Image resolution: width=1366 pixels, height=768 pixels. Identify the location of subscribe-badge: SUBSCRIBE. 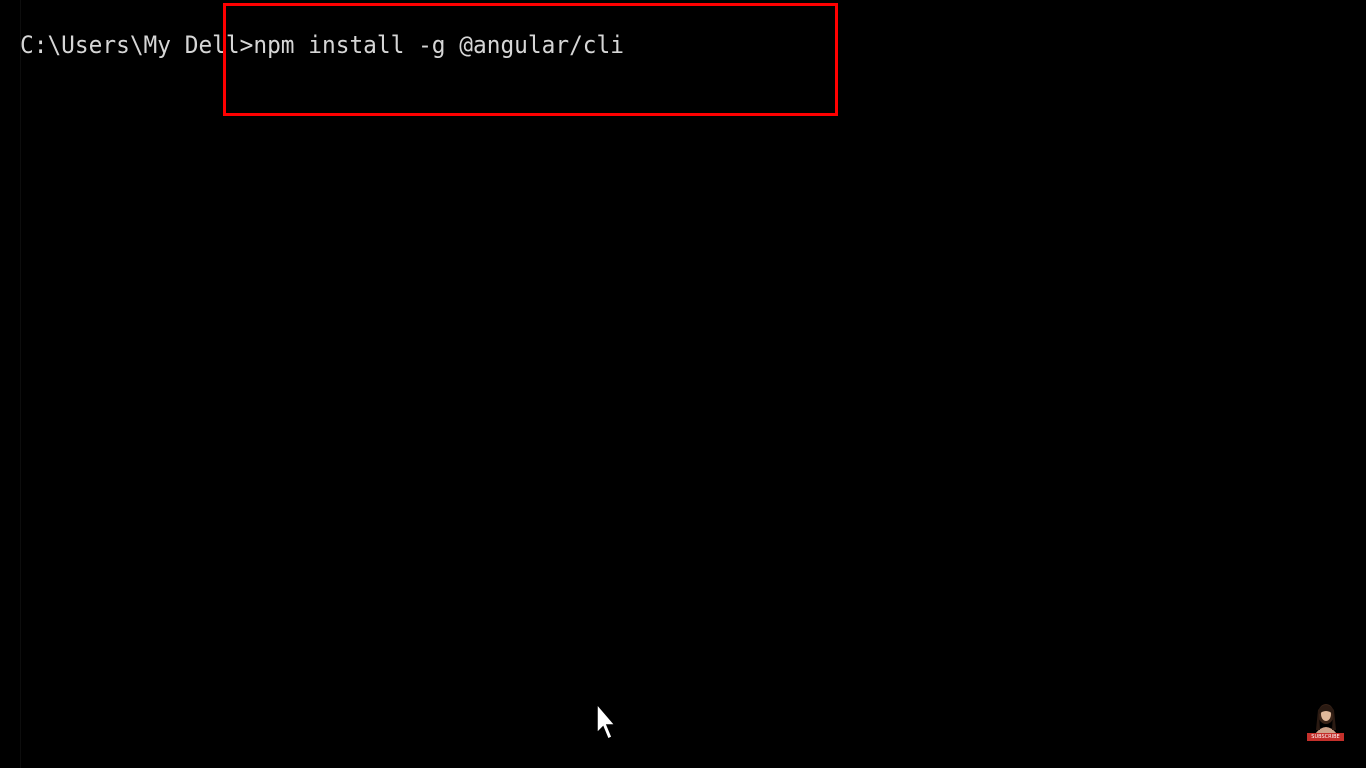
(1325, 737).